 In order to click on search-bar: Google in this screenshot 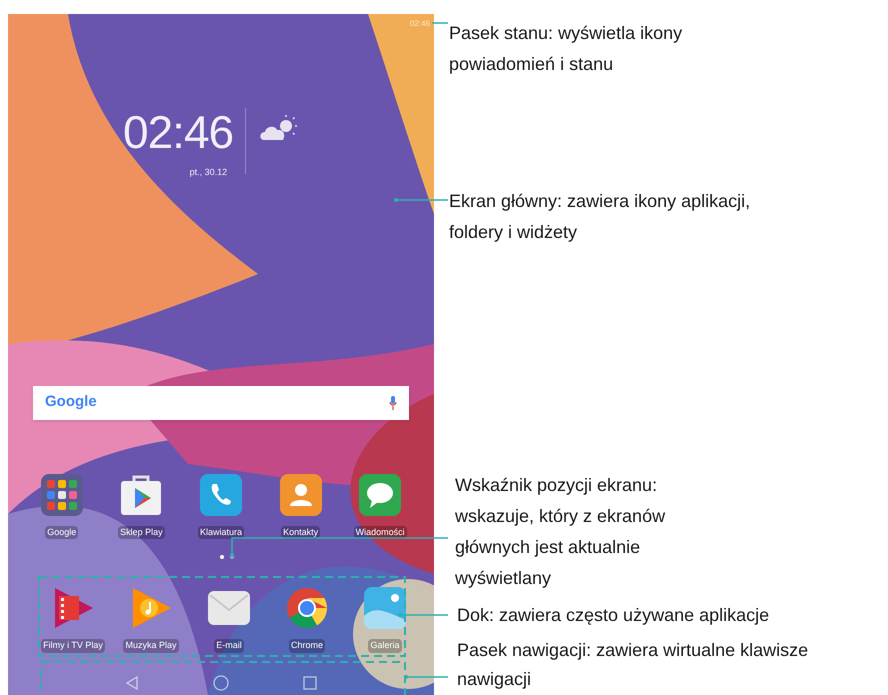, I will do `click(221, 403)`.